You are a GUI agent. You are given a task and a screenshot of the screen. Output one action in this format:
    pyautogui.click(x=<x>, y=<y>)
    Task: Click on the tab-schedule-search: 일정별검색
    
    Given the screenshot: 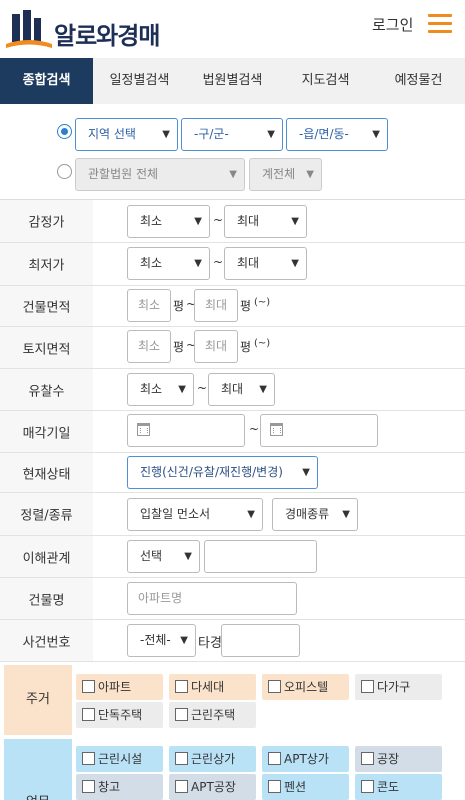 What is the action you would take?
    pyautogui.click(x=139, y=81)
    